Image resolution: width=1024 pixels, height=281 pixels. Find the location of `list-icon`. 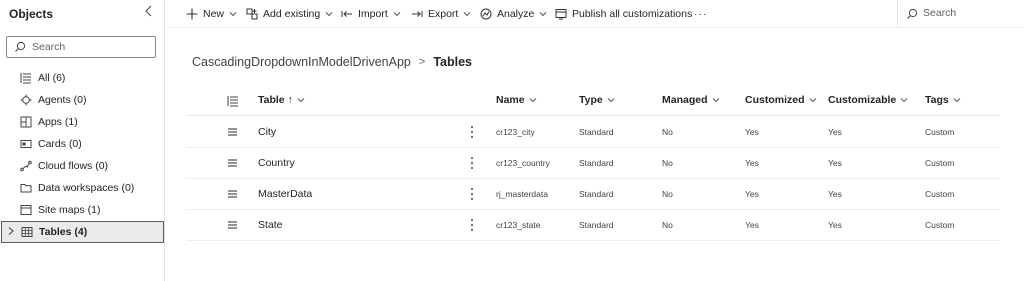

list-icon is located at coordinates (25, 78).